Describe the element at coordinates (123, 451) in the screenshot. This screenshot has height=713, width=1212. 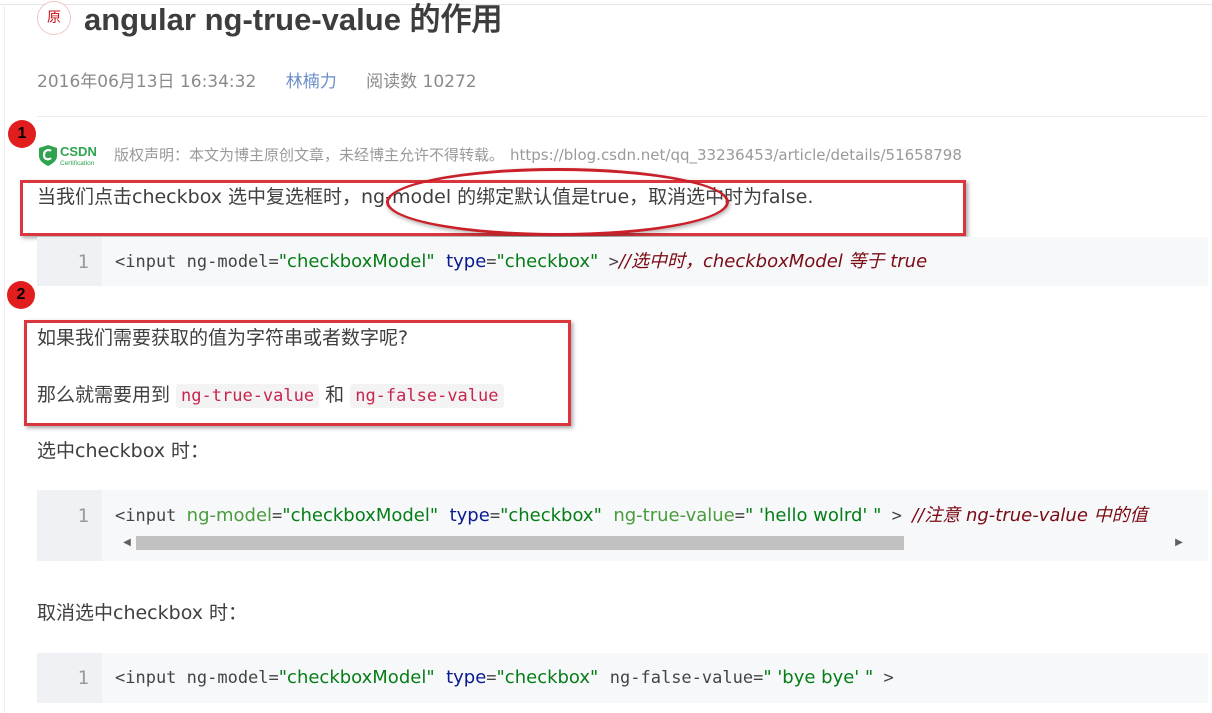
I see `checked-heading: 选中checkbox 时：` at that location.